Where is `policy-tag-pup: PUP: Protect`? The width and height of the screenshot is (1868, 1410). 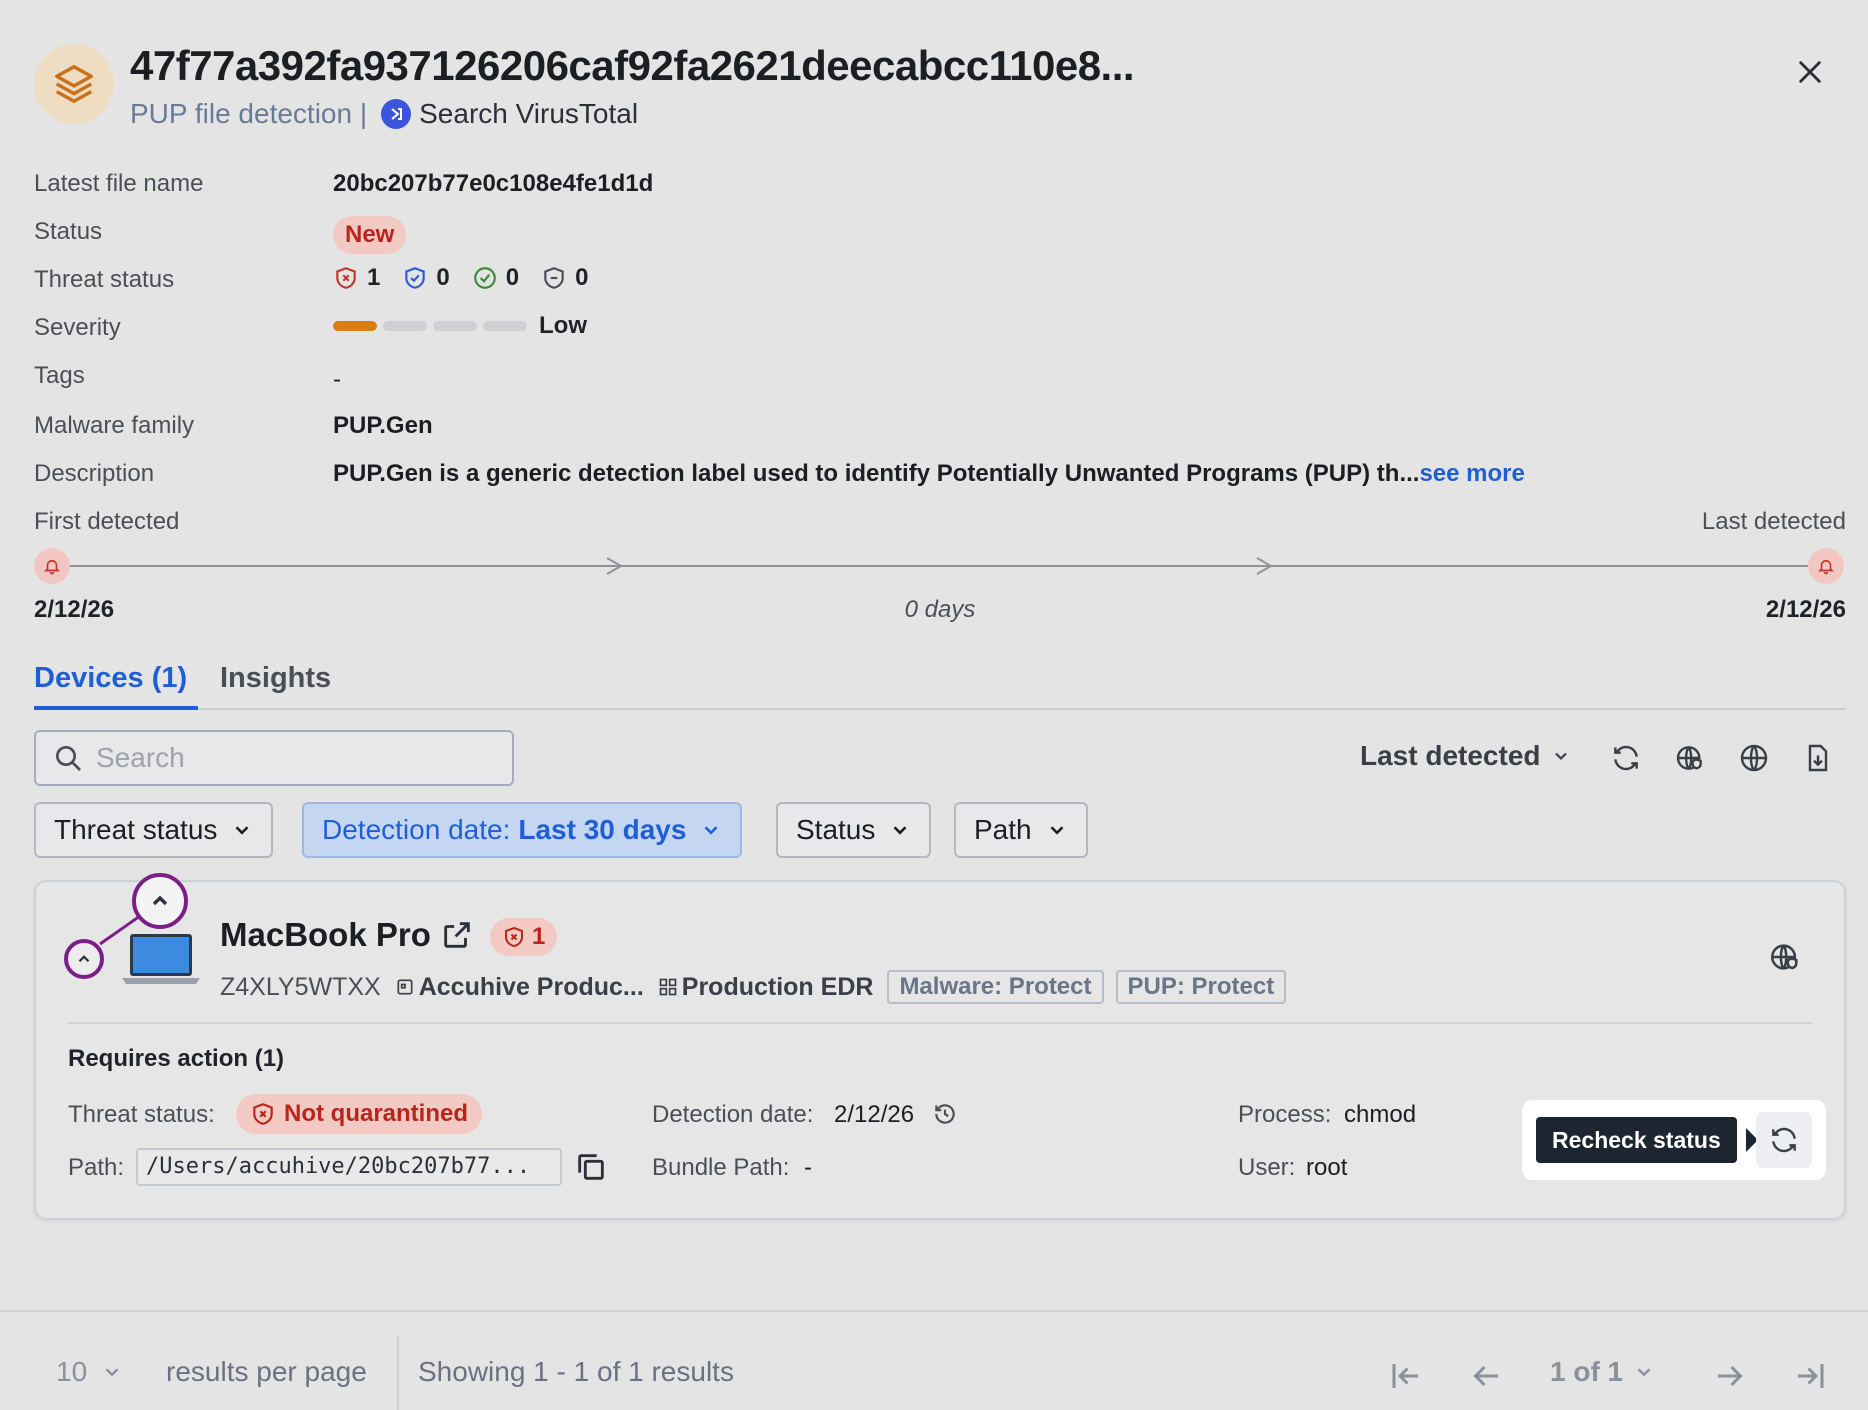
policy-tag-pup: PUP: Protect is located at coordinates (1201, 987).